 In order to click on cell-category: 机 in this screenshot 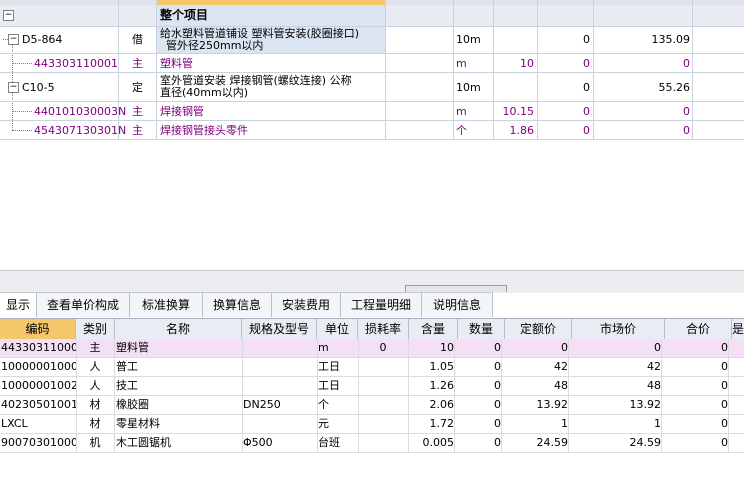, I will do `click(95, 443)`.